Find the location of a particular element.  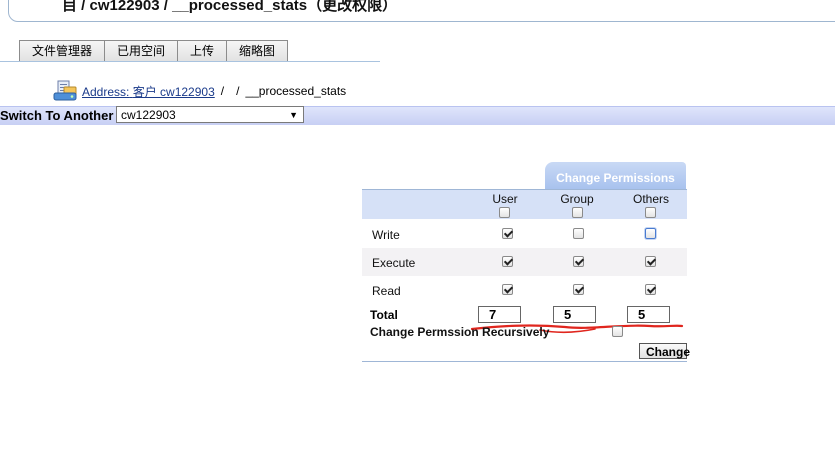

read-group-checkbox is located at coordinates (578, 289).